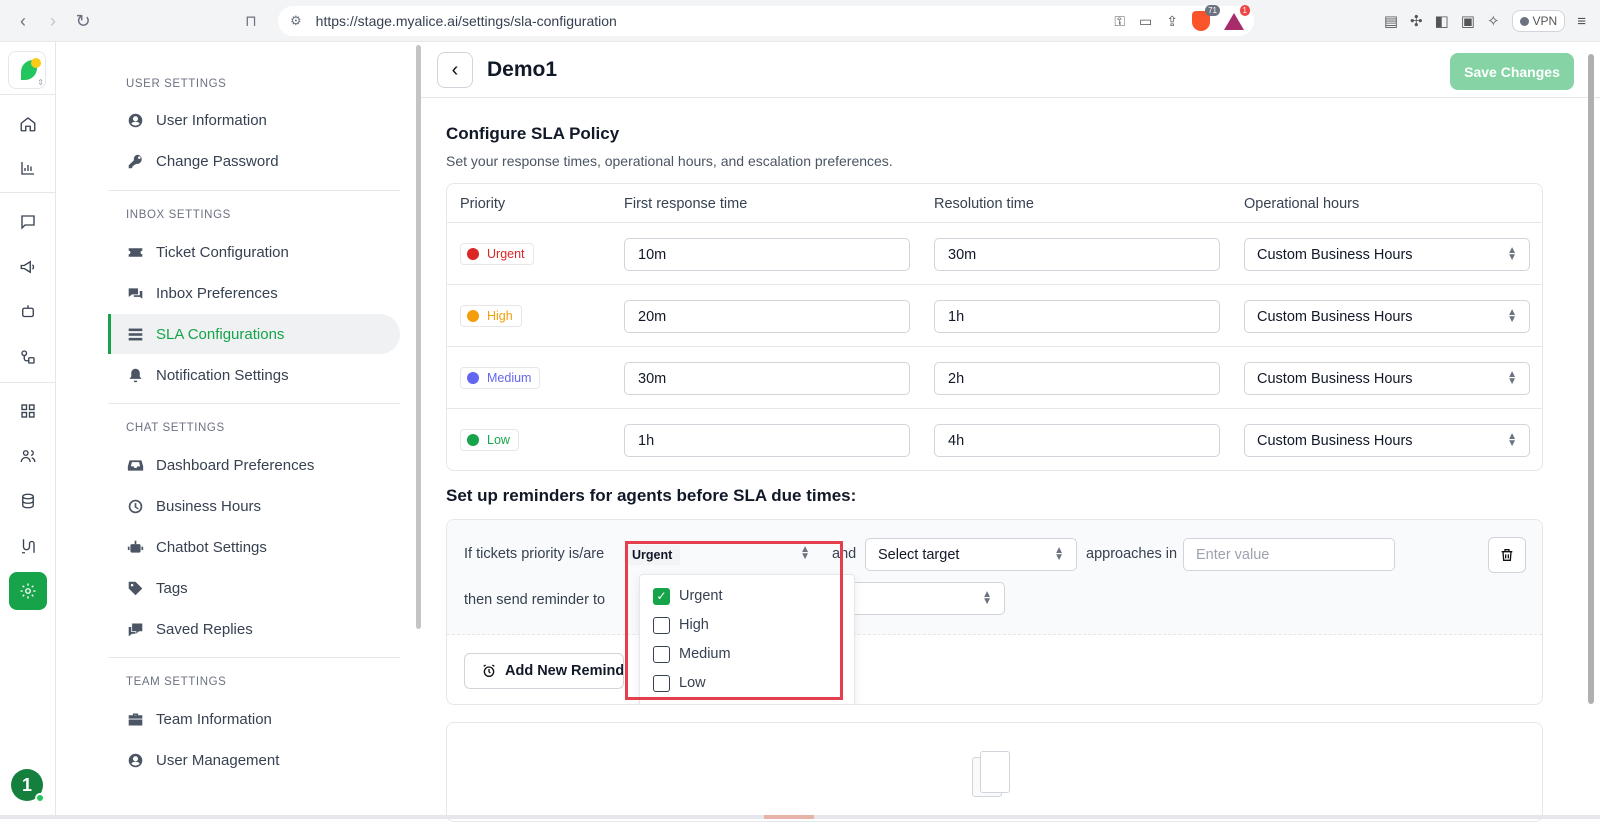 This screenshot has height=822, width=1600. Describe the element at coordinates (1201, 21) in the screenshot. I see `brave-shields-icon: 71` at that location.